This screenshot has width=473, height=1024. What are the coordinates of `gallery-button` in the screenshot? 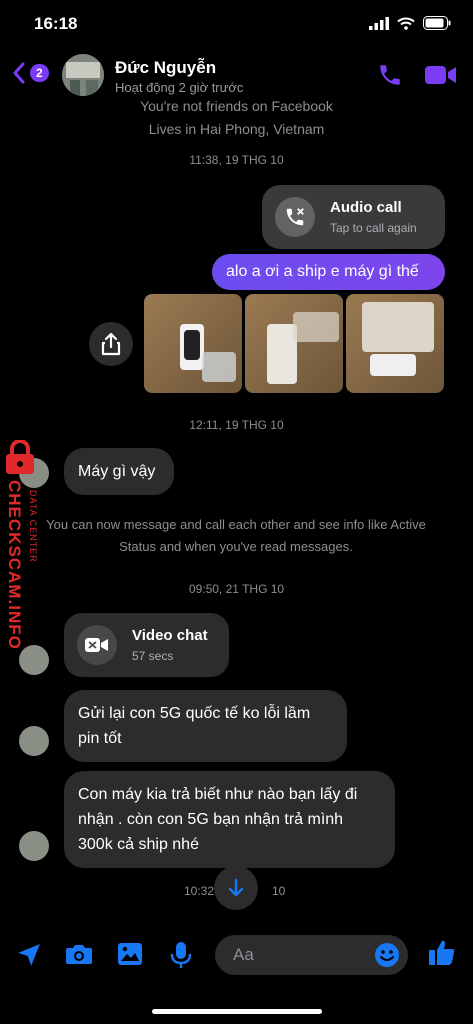 It's located at (130, 956).